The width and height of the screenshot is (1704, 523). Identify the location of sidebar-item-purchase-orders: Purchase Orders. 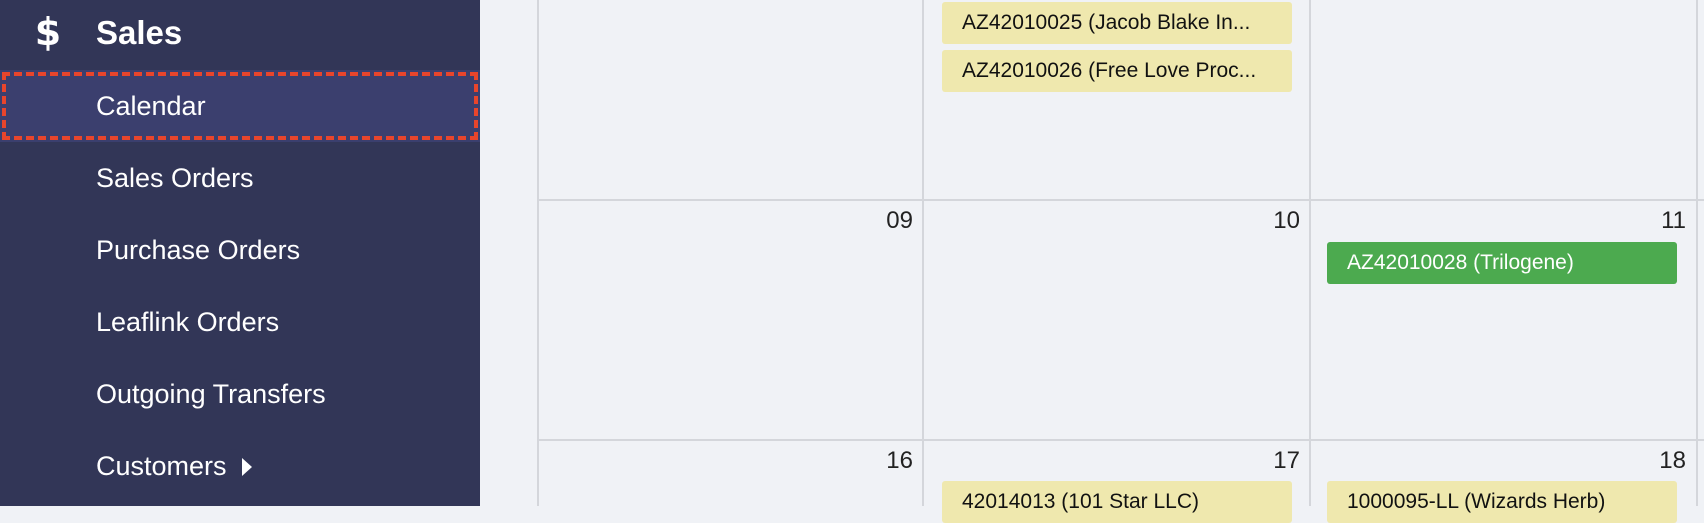
(240, 250).